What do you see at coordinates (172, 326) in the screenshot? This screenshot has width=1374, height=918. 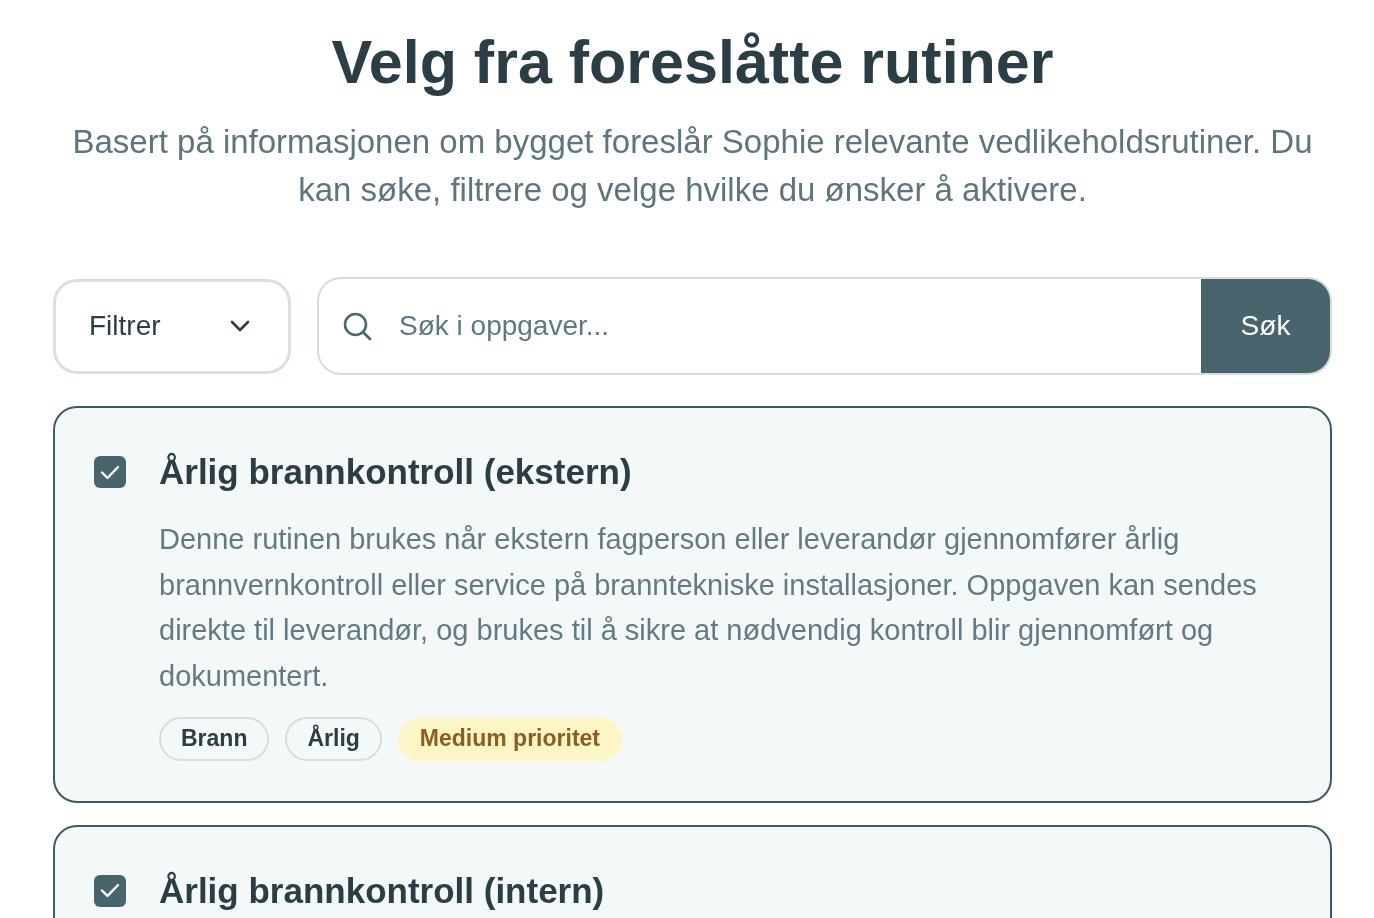 I see `filter-dropdown: Filtrer` at bounding box center [172, 326].